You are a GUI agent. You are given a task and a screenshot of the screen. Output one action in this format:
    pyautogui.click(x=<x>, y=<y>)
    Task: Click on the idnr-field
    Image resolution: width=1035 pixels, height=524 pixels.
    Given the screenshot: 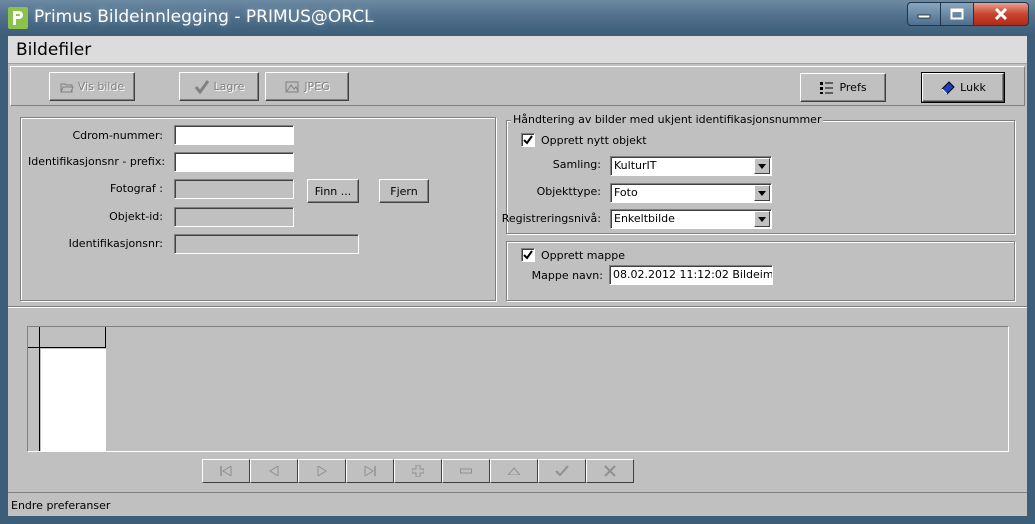 What is the action you would take?
    pyautogui.click(x=266, y=244)
    